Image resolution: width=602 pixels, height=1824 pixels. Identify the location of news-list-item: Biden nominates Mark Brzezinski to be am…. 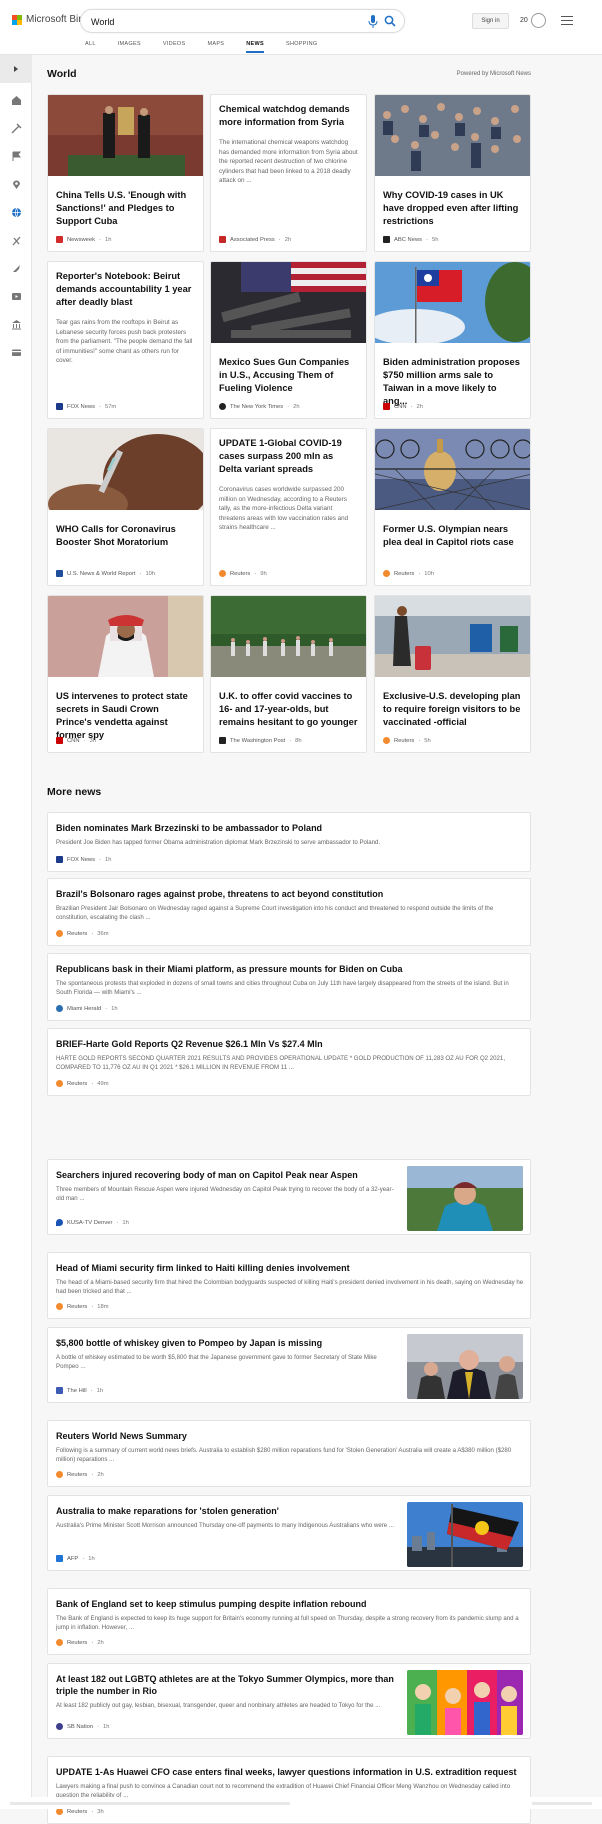
(289, 842).